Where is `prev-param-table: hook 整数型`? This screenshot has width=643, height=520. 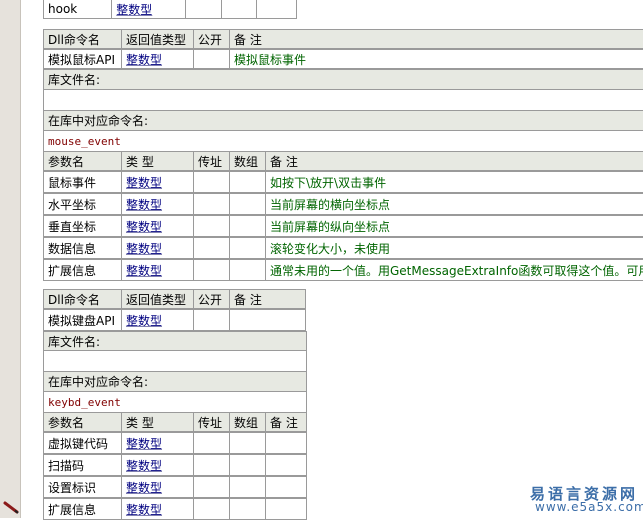 prev-param-table: hook 整数型 is located at coordinates (170, 9).